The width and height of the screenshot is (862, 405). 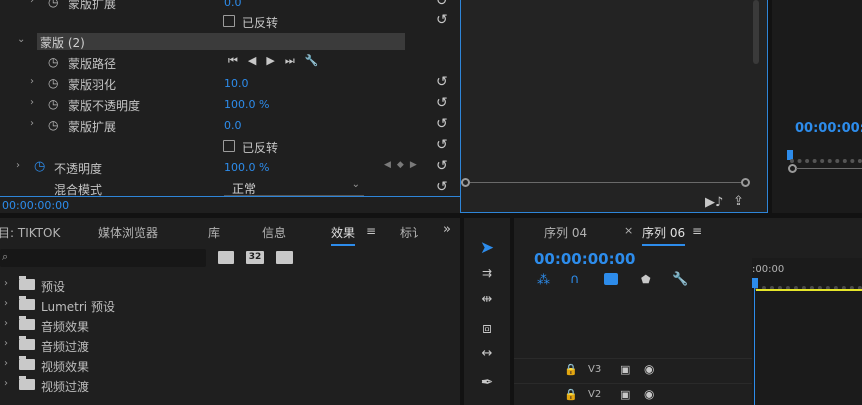 What do you see at coordinates (487, 273) in the screenshot?
I see `track-select-tool-icon: ⇉` at bounding box center [487, 273].